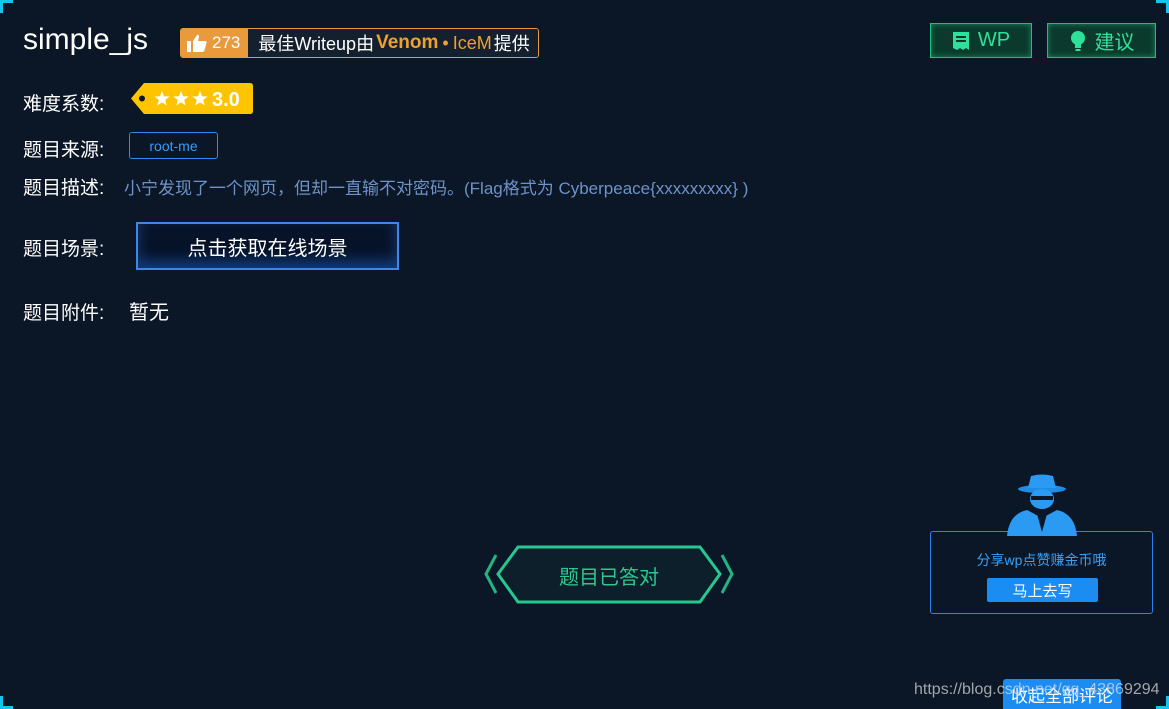 The image size is (1169, 709). Describe the element at coordinates (1077, 40) in the screenshot. I see `lightbulb-icon` at that location.